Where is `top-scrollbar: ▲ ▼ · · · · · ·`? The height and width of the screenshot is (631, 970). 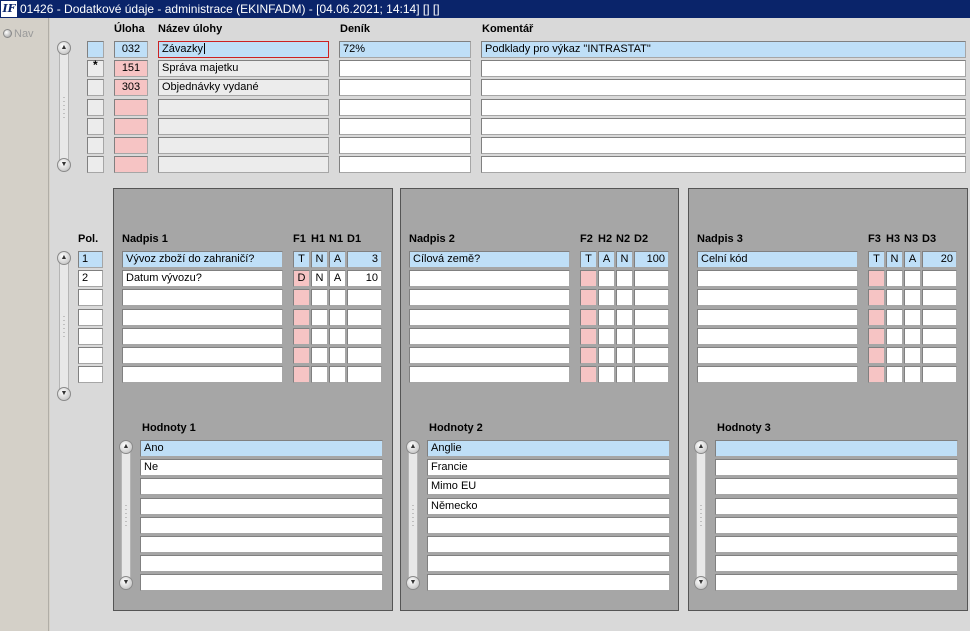
top-scrollbar: ▲ ▼ · · · · · · is located at coordinates (64, 106).